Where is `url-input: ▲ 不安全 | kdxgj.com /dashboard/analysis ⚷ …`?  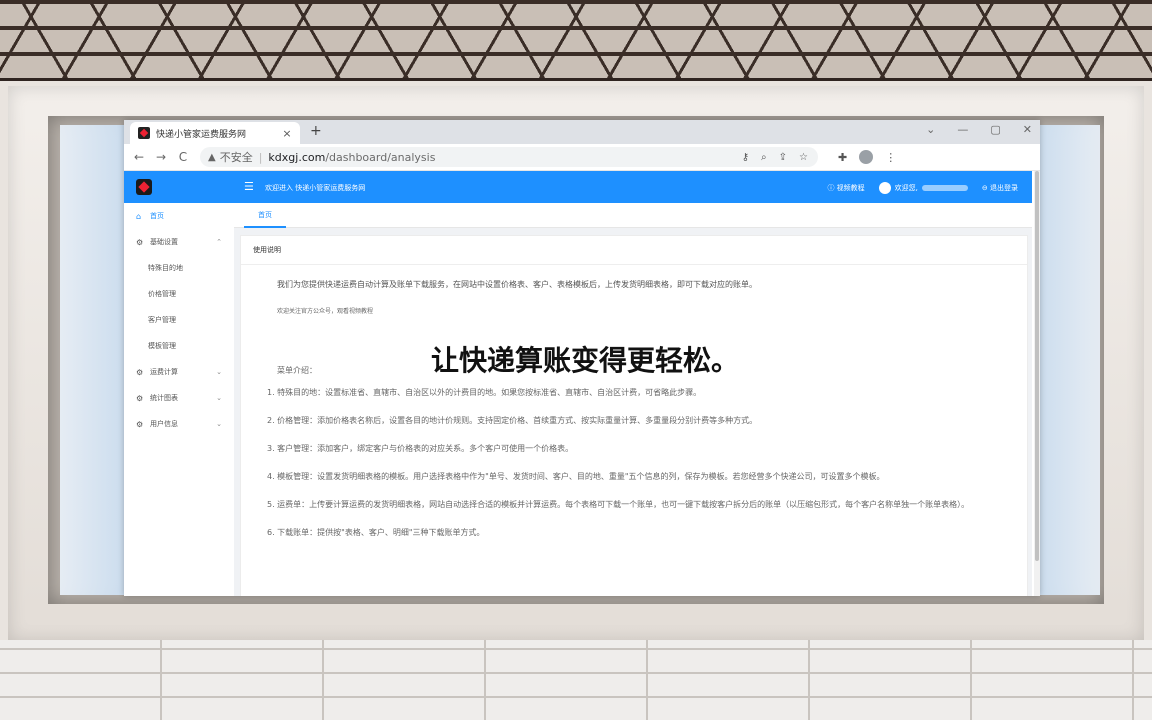
url-input: ▲ 不安全 | kdxgj.com /dashboard/analysis ⚷ … is located at coordinates (509, 157).